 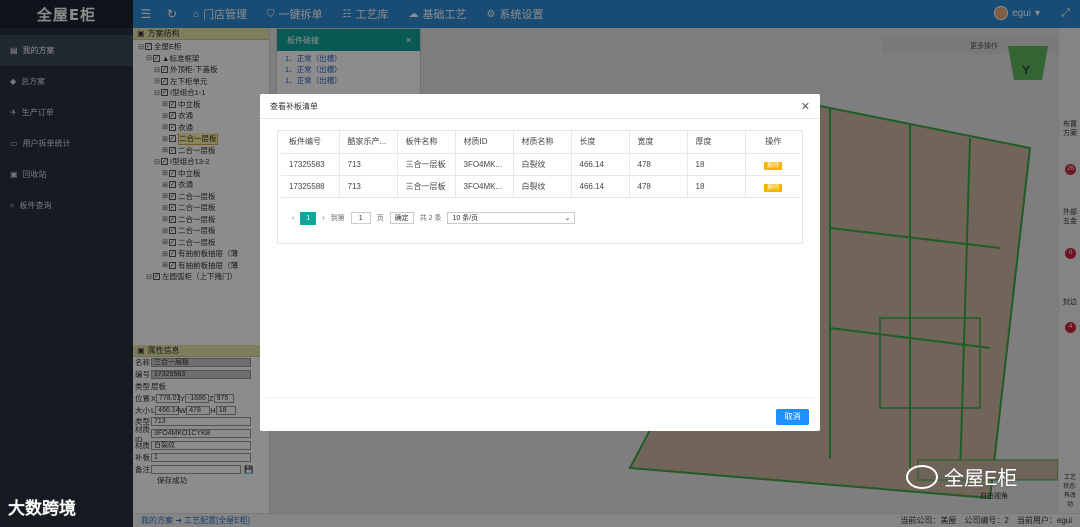 What do you see at coordinates (310, 142) in the screenshot?
I see `column-header: 板件编号` at bounding box center [310, 142].